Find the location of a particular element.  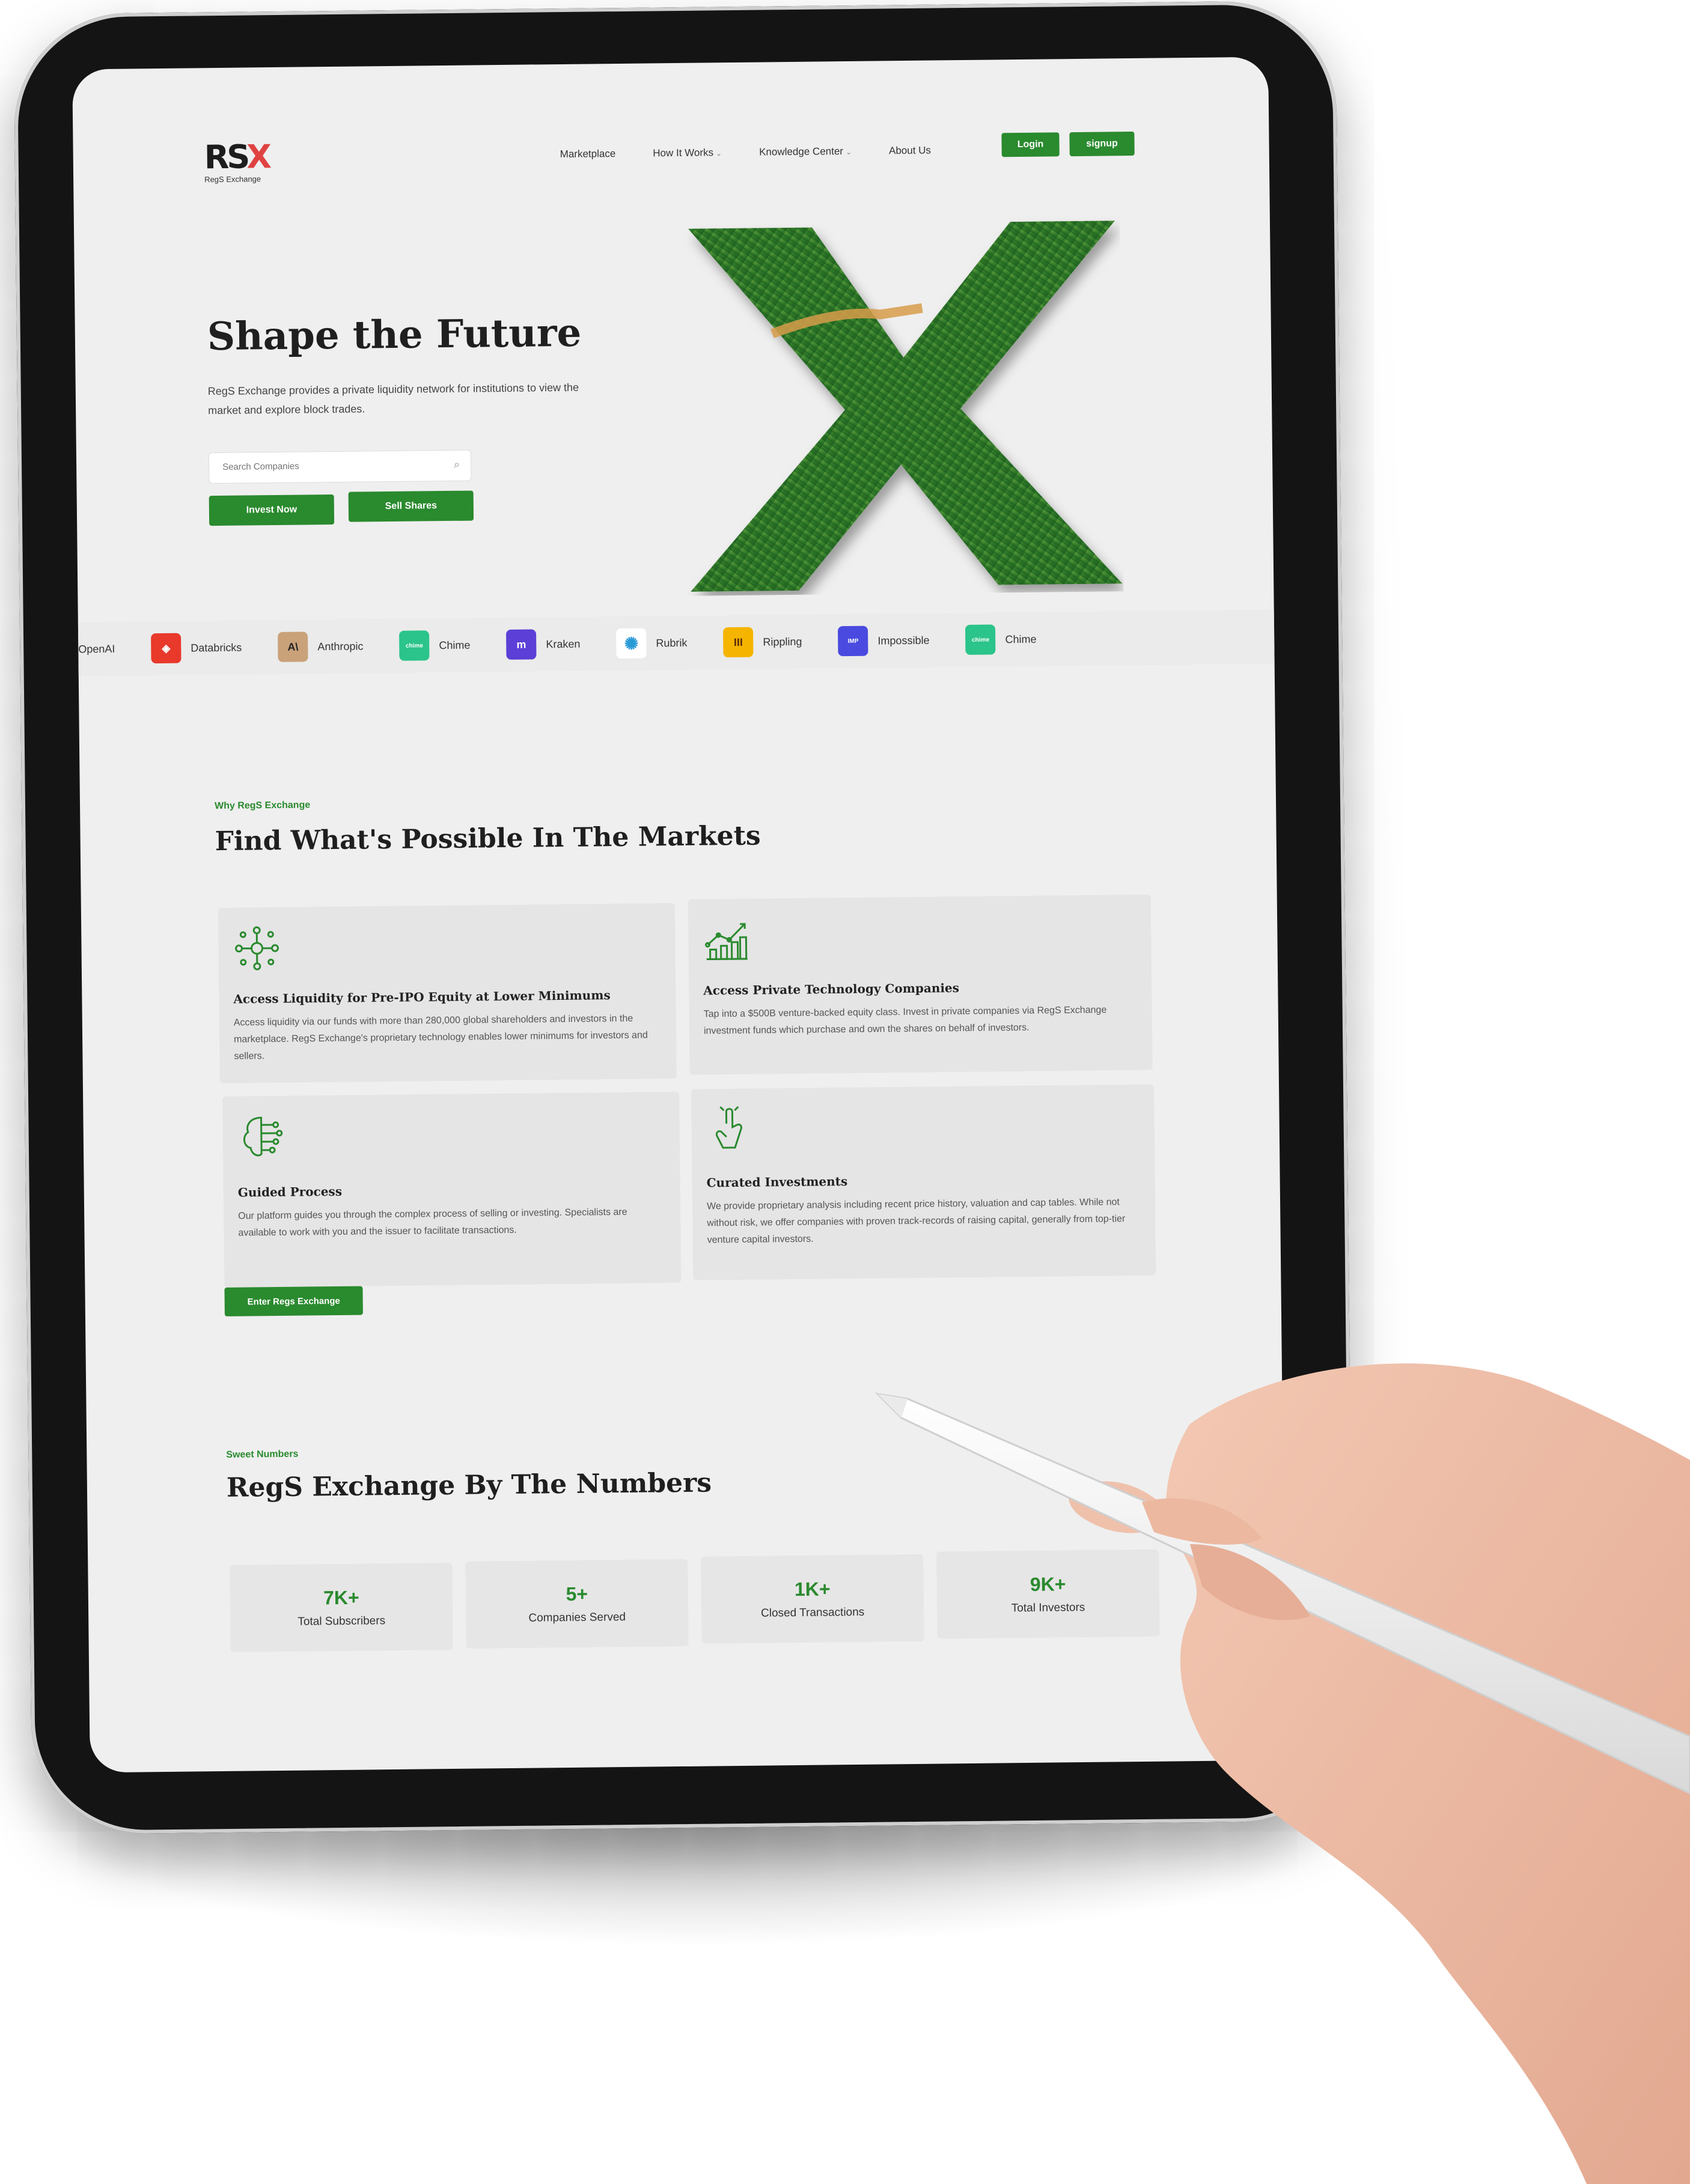

hero-title: Shape the Future is located at coordinates (395, 335).